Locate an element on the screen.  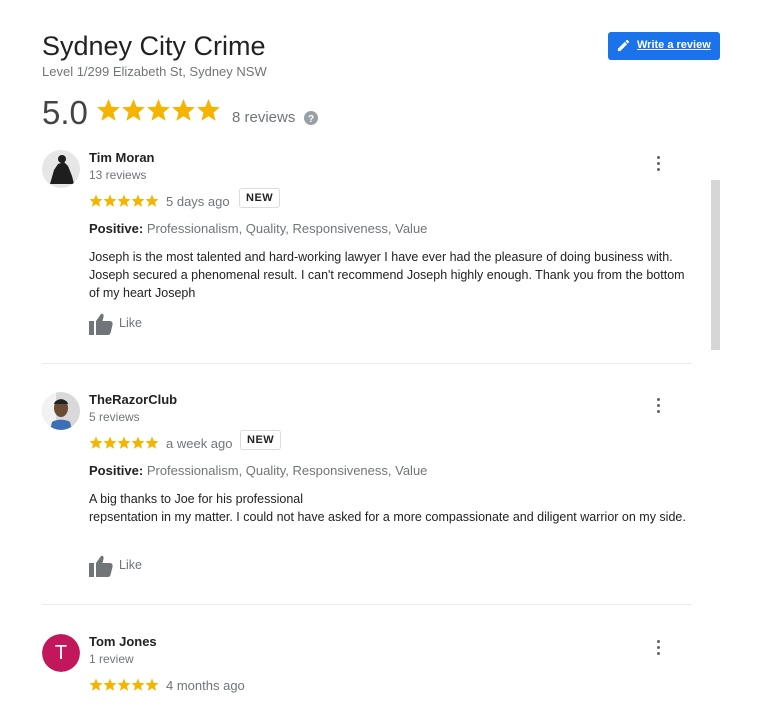
write-review-button: Write a review is located at coordinates (664, 46).